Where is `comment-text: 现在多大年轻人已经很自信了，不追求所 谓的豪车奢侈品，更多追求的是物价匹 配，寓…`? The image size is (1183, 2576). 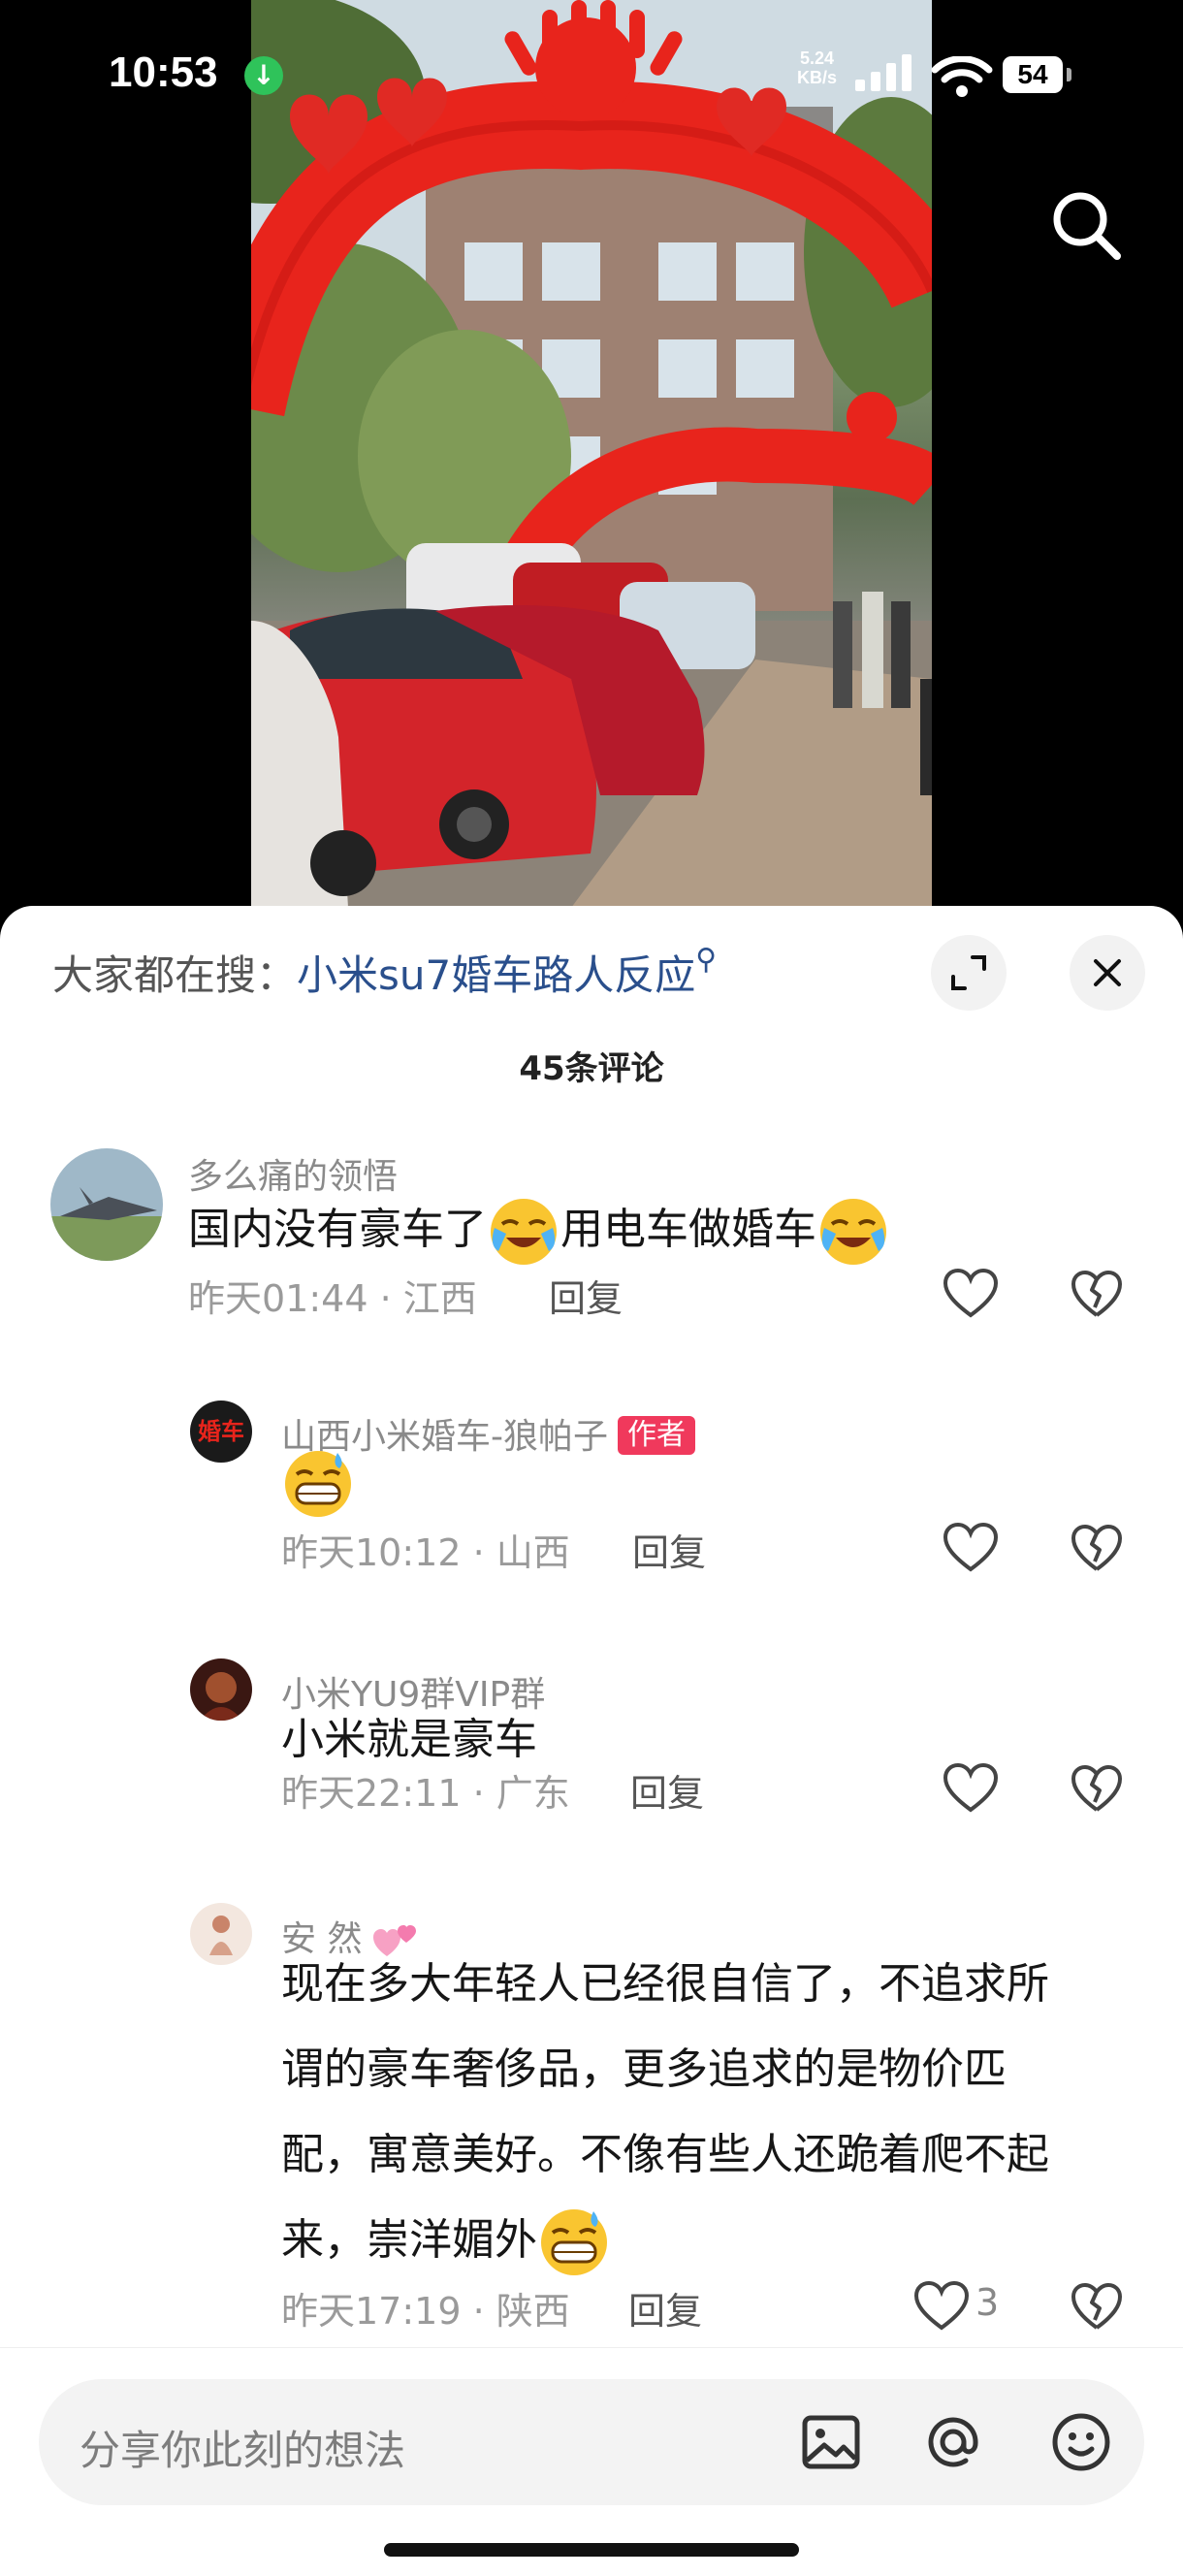 comment-text: 现在多大年轻人已经很自信了，不追求所 谓的豪车奢侈品，更多追求的是物价匹 配，寓… is located at coordinates (708, 2112).